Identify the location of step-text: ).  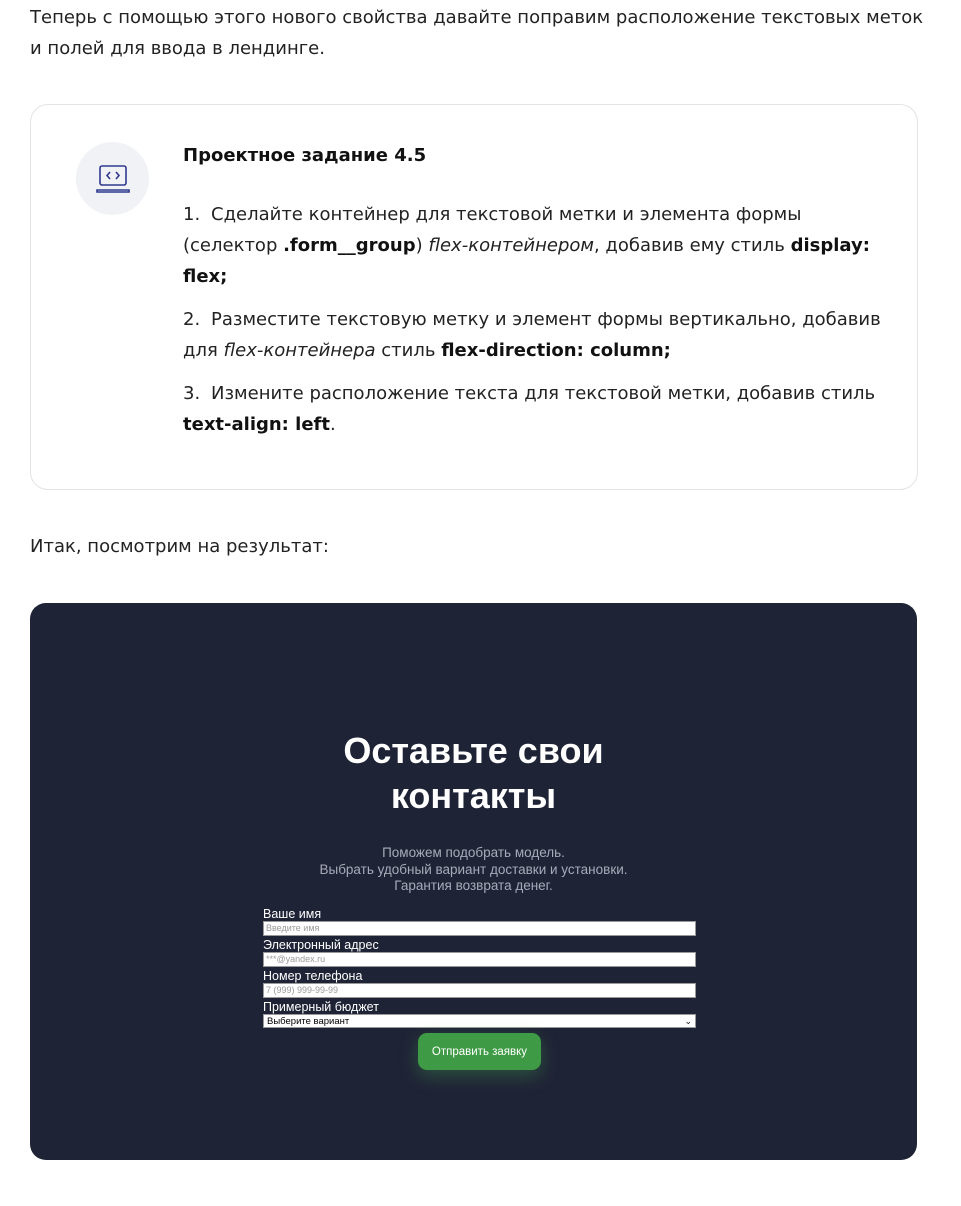
(422, 245).